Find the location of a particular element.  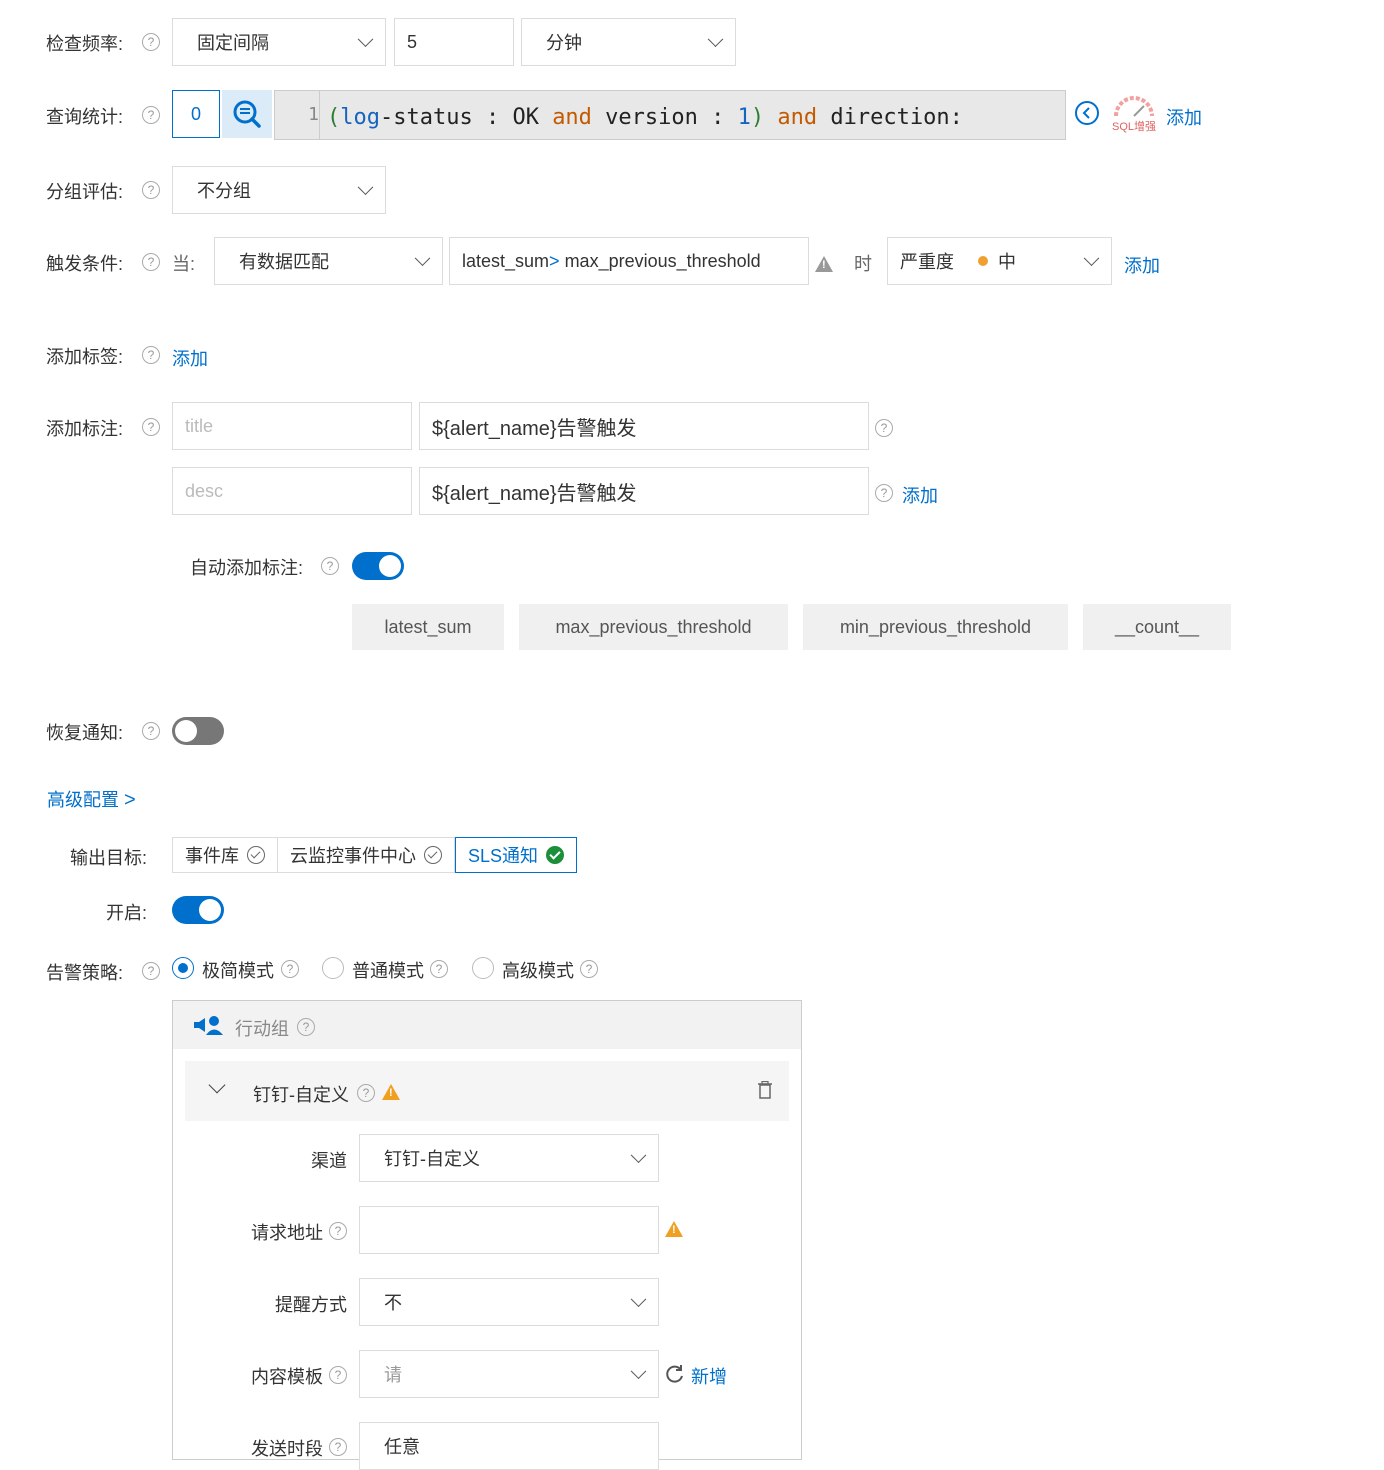

policy-radio-normal is located at coordinates (333, 968).